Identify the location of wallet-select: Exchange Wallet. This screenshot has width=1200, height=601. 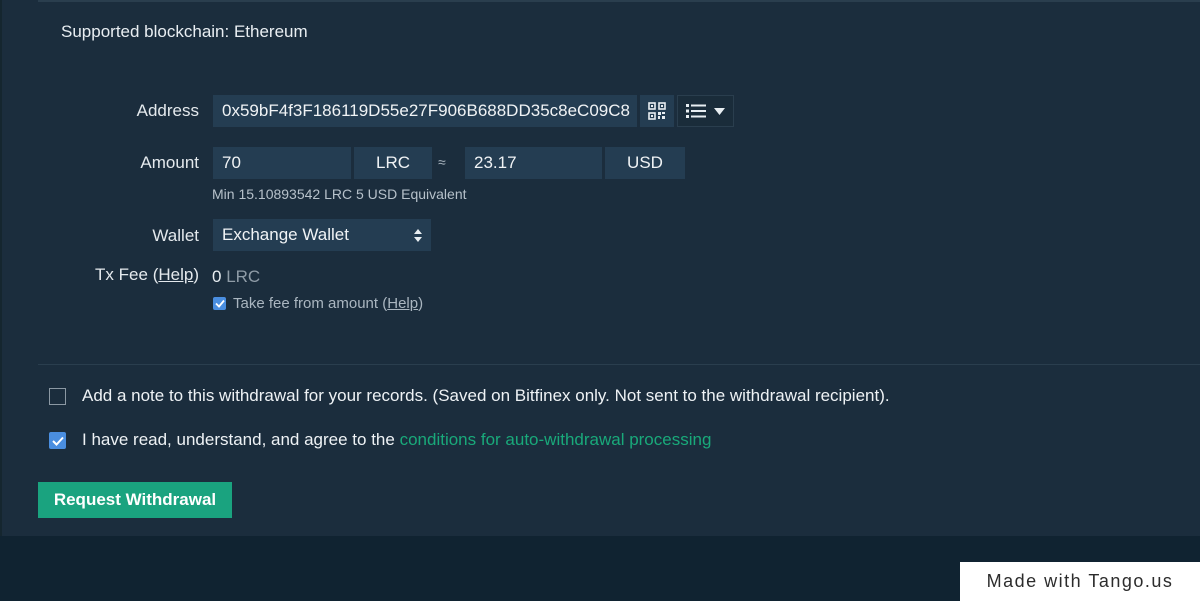
(322, 235).